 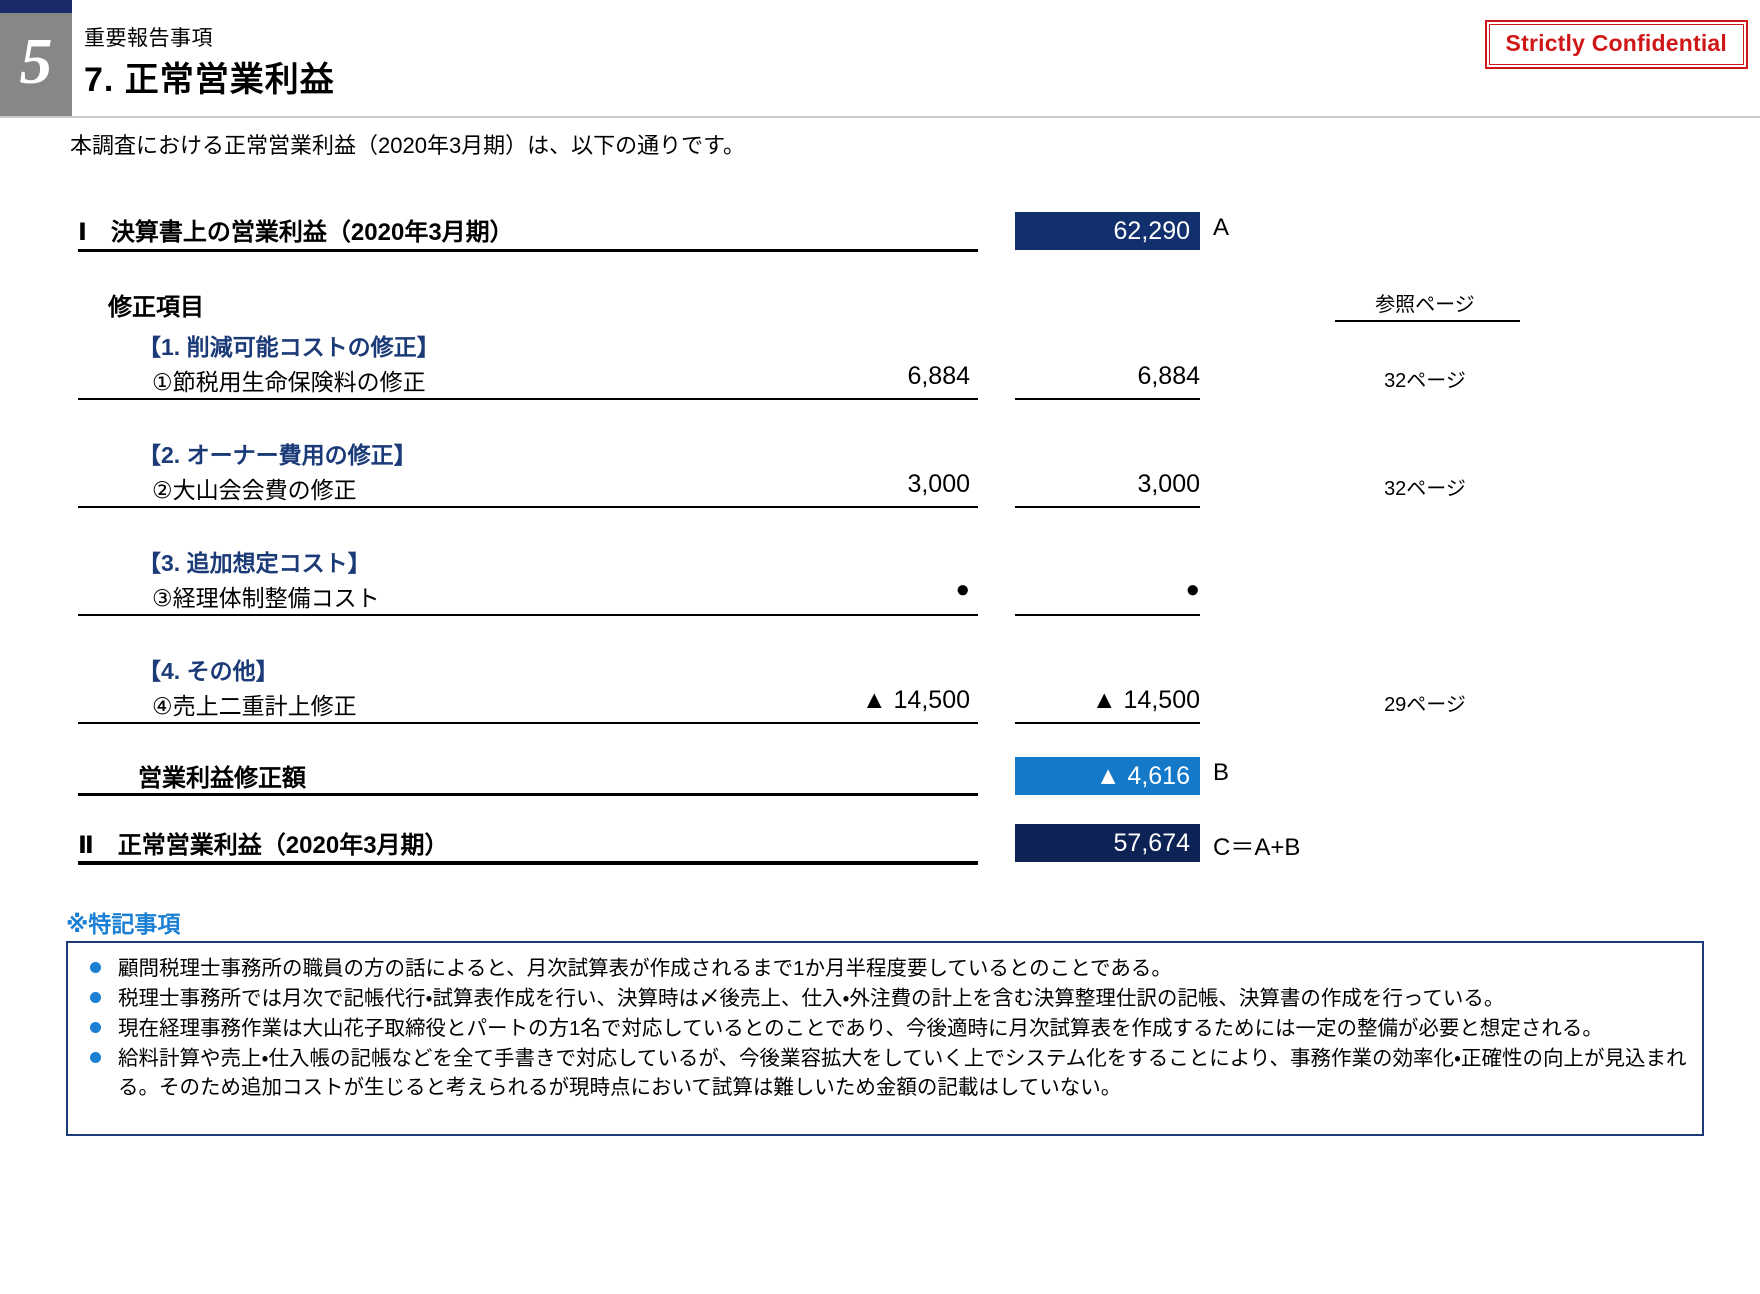 What do you see at coordinates (1257, 847) in the screenshot?
I see `row-II-suffix: C＝A+B` at bounding box center [1257, 847].